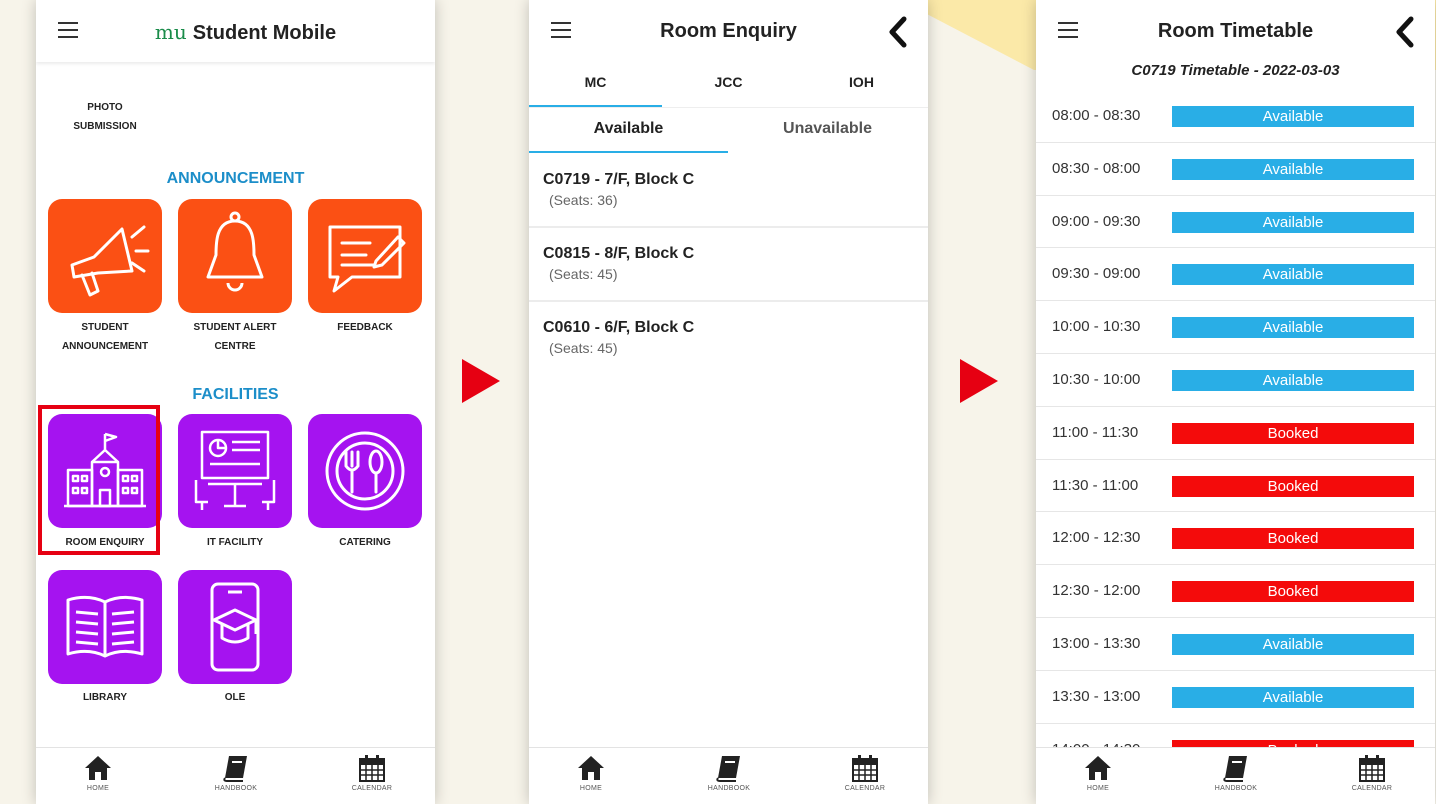  I want to click on it-facility-tile, so click(235, 471).